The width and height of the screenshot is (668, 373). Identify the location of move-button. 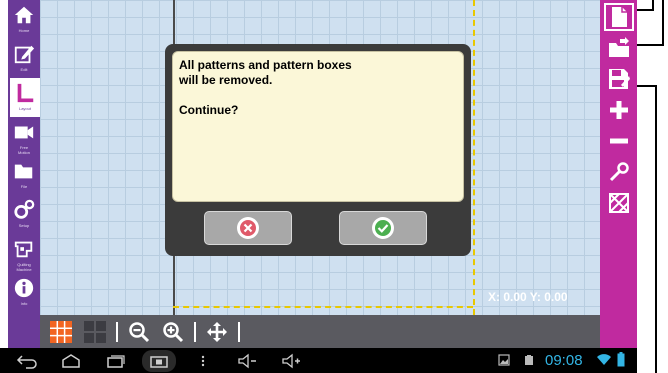
(217, 332).